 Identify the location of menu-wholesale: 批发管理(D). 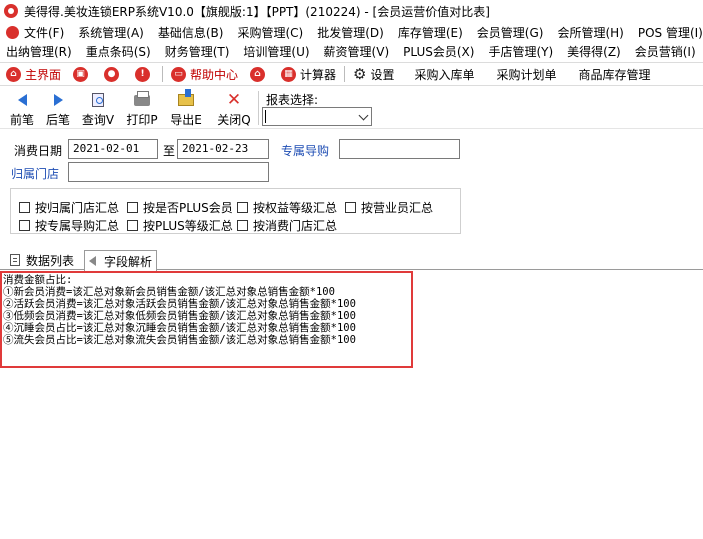
(351, 32).